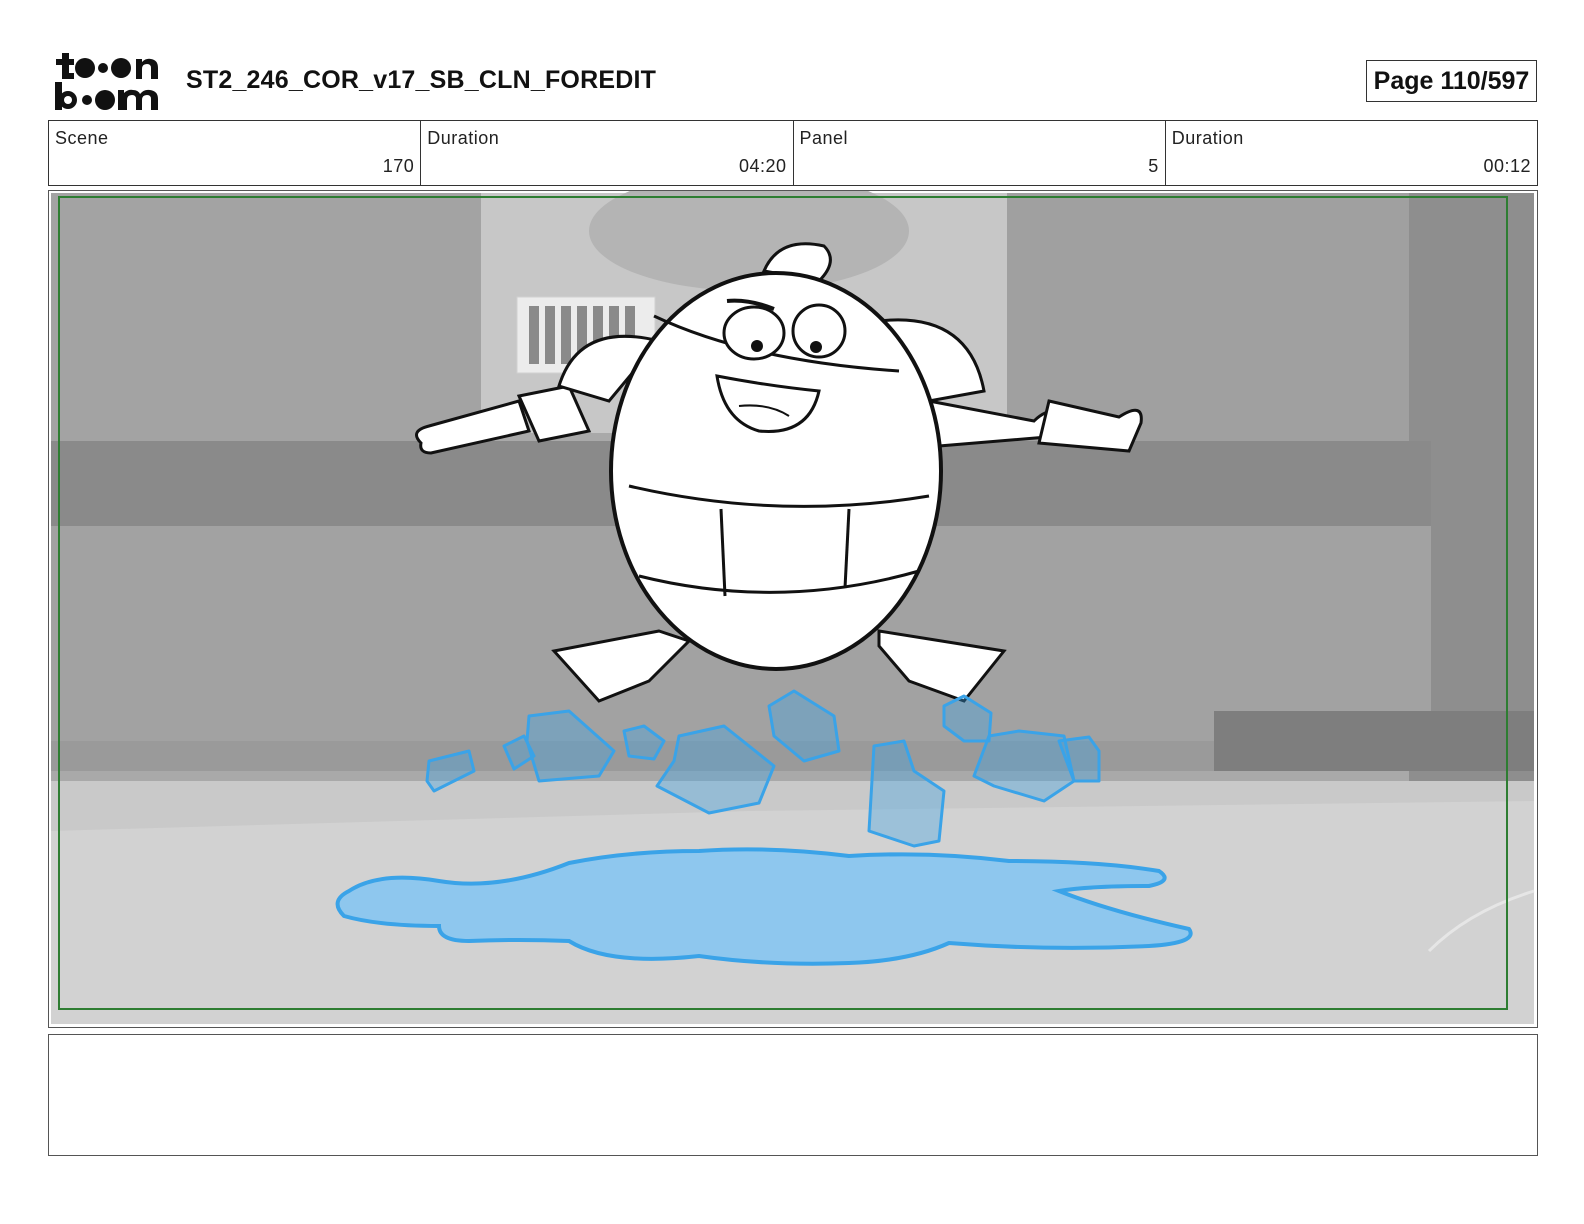 The height and width of the screenshot is (1224, 1584). I want to click on panel-duration-value: 00:12, so click(1507, 166).